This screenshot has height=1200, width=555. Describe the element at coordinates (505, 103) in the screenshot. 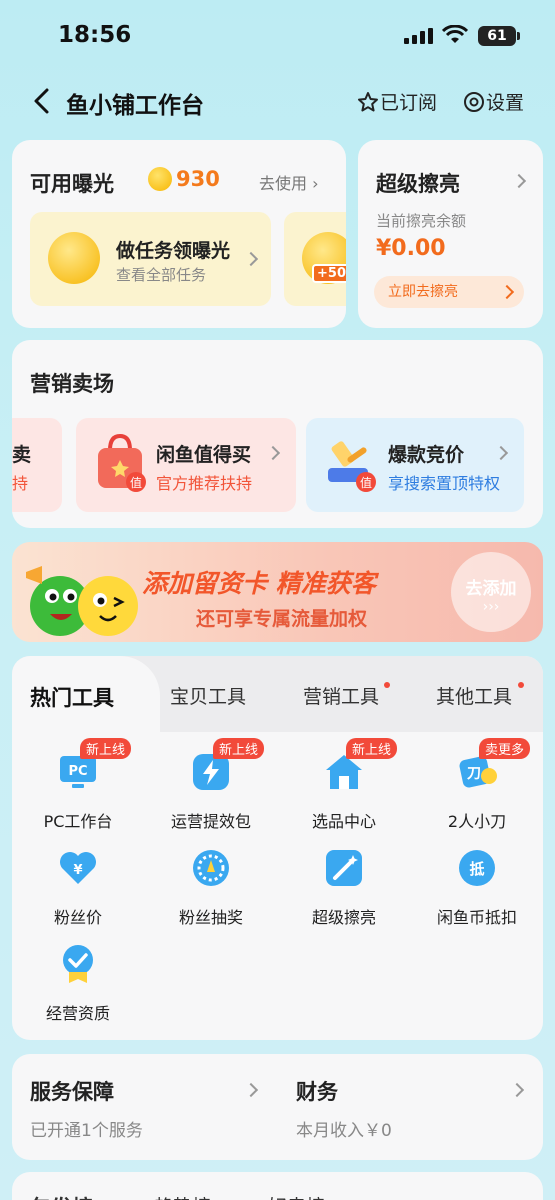

I see `settings-label: 设置` at that location.